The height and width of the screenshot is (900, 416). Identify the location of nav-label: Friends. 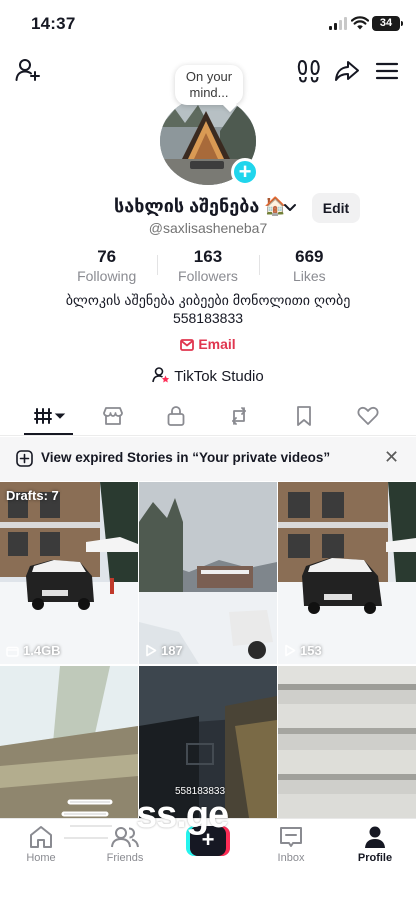
(125, 858).